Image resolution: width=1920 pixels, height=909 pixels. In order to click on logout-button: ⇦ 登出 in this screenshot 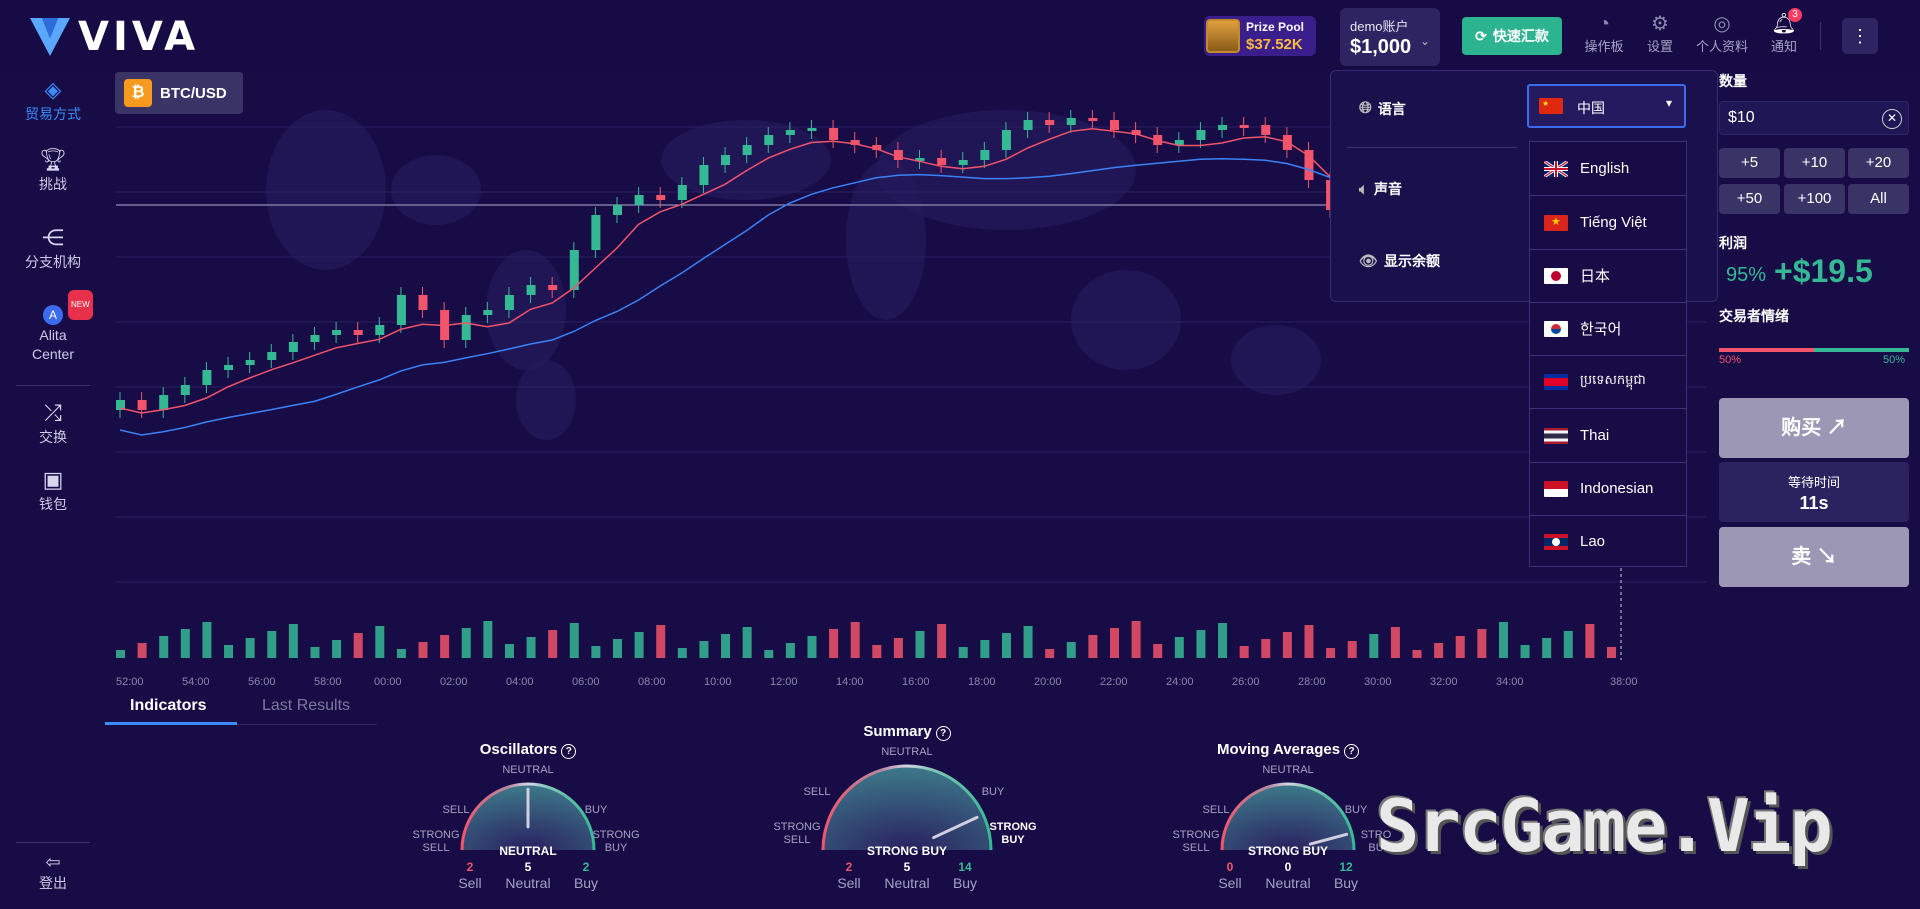, I will do `click(53, 872)`.